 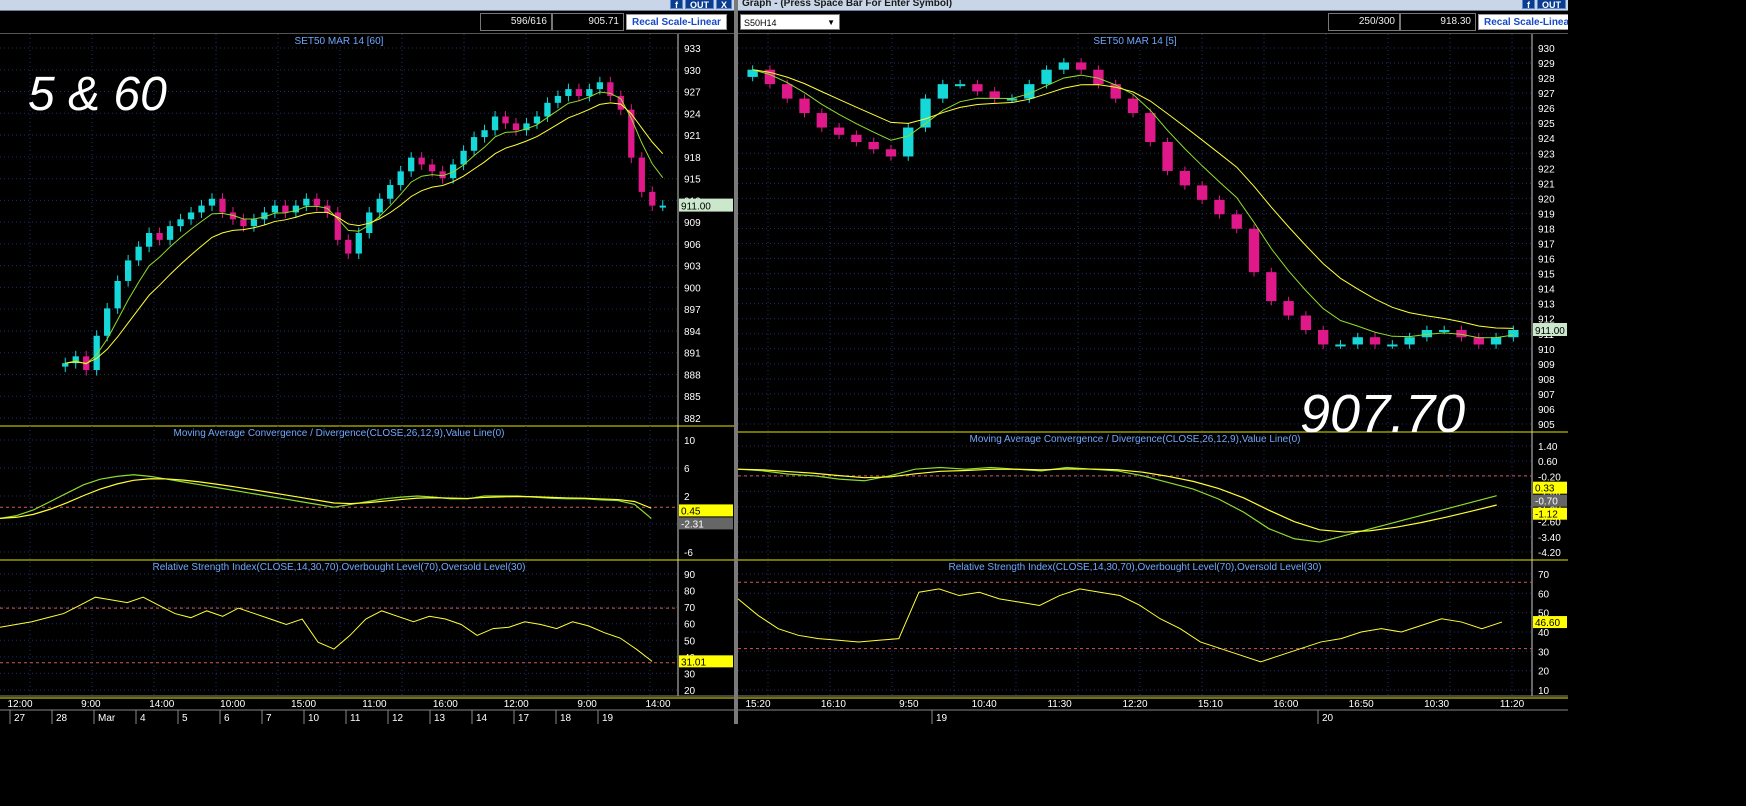 What do you see at coordinates (690, 674) in the screenshot?
I see `axis-tick-label: 30` at bounding box center [690, 674].